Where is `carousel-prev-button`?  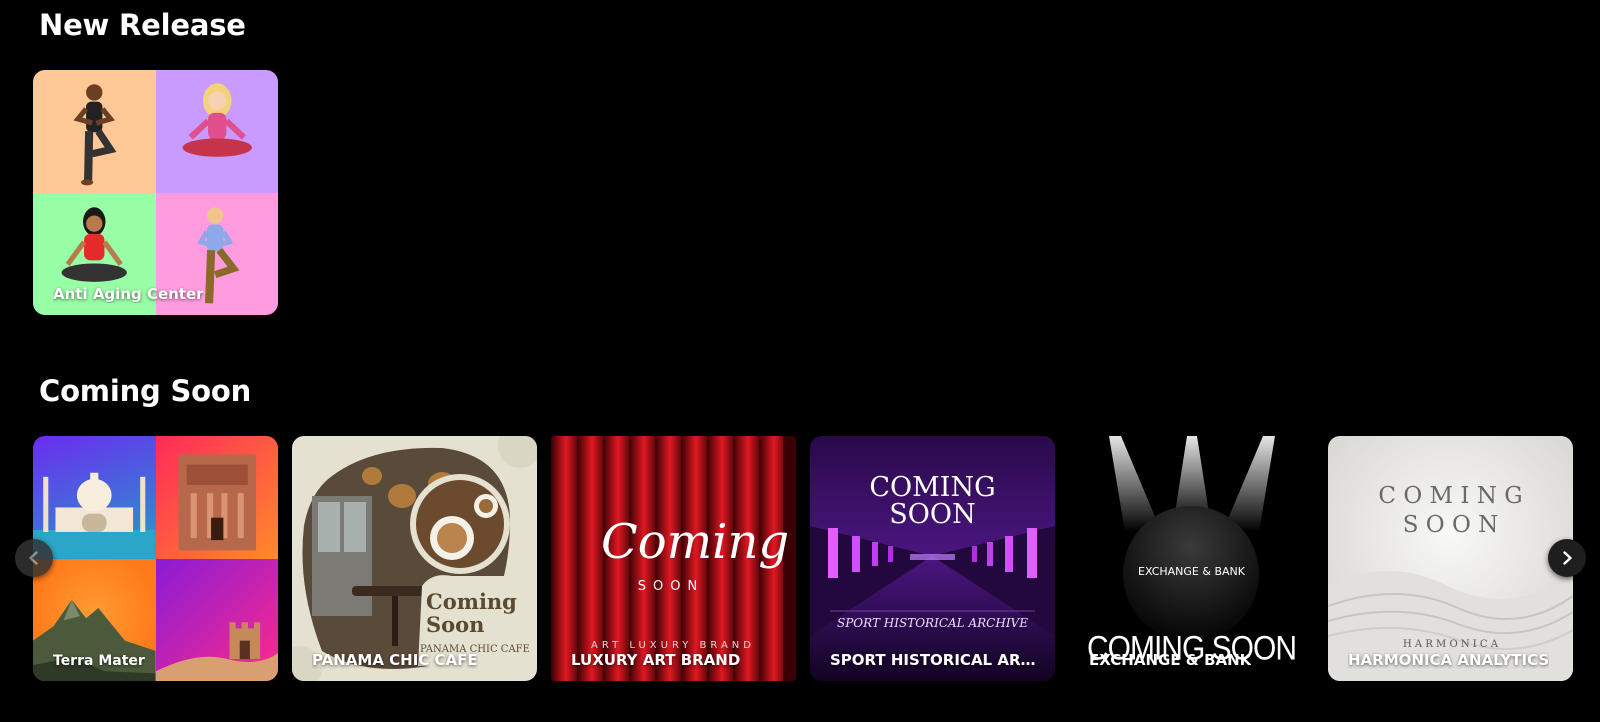
carousel-prev-button is located at coordinates (34, 558).